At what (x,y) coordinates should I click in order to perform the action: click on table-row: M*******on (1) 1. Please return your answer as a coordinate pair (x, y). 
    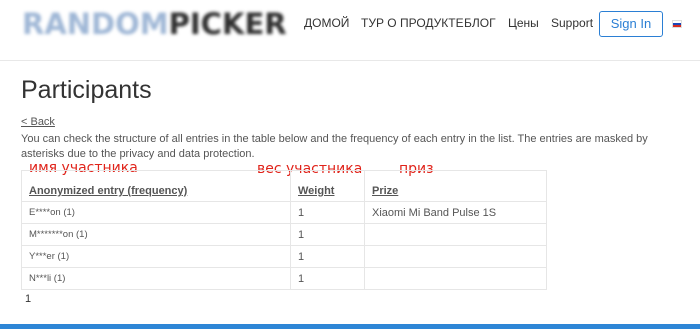
    Looking at the image, I should click on (284, 234).